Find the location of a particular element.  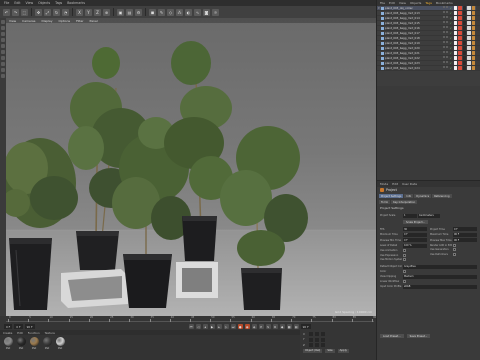

object-menu-tags: Tags is located at coordinates (428, 3).